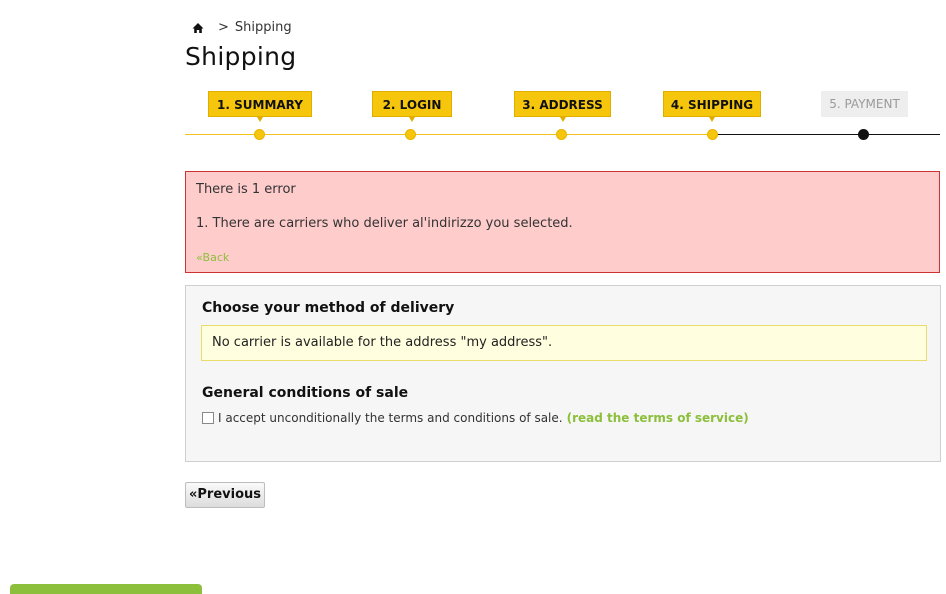  I want to click on step-shipping: 4. SHIPPING, so click(712, 106).